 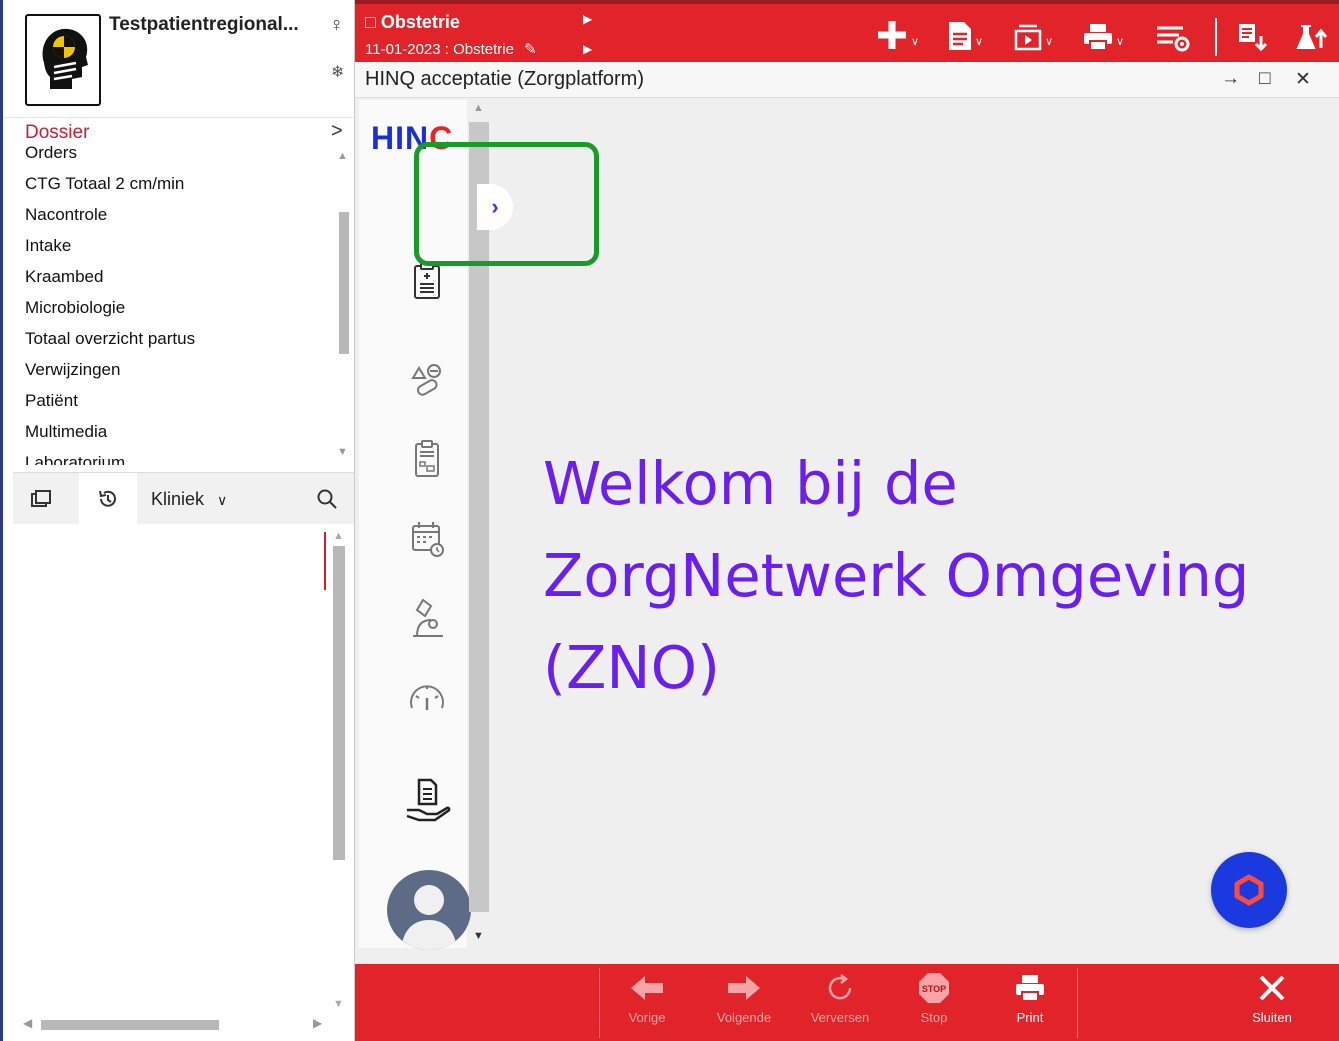 I want to click on refresh-button: Verversen, so click(x=840, y=1002).